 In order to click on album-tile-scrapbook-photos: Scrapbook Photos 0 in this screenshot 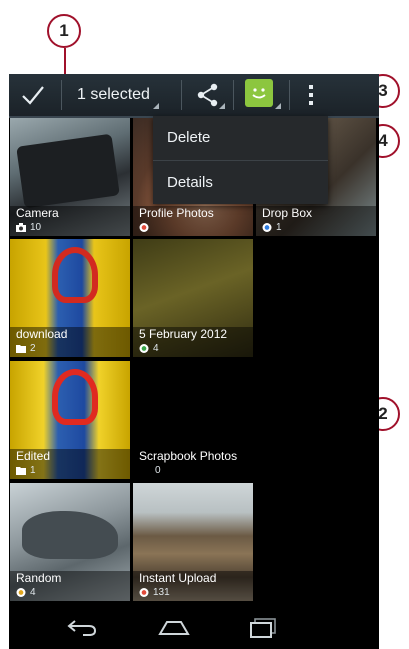, I will do `click(193, 420)`.